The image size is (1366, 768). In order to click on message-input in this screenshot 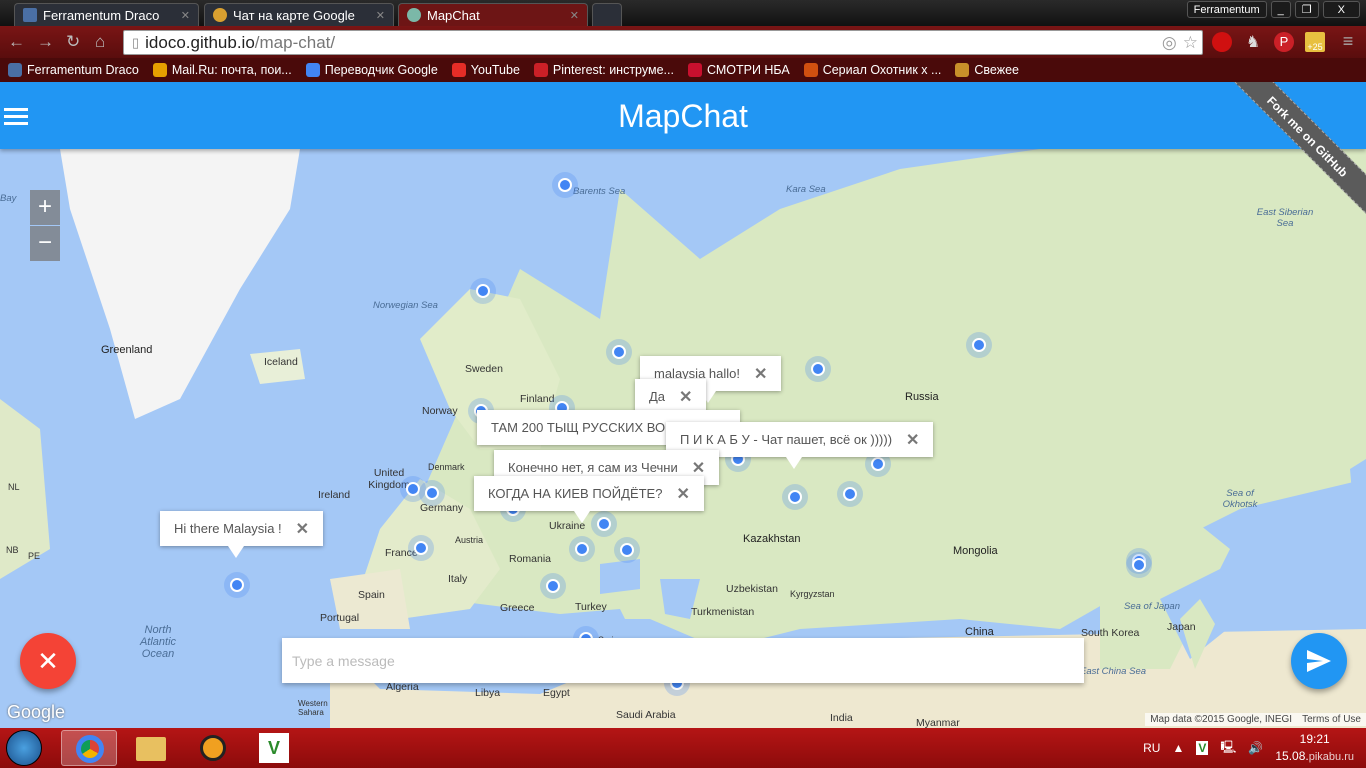, I will do `click(683, 660)`.